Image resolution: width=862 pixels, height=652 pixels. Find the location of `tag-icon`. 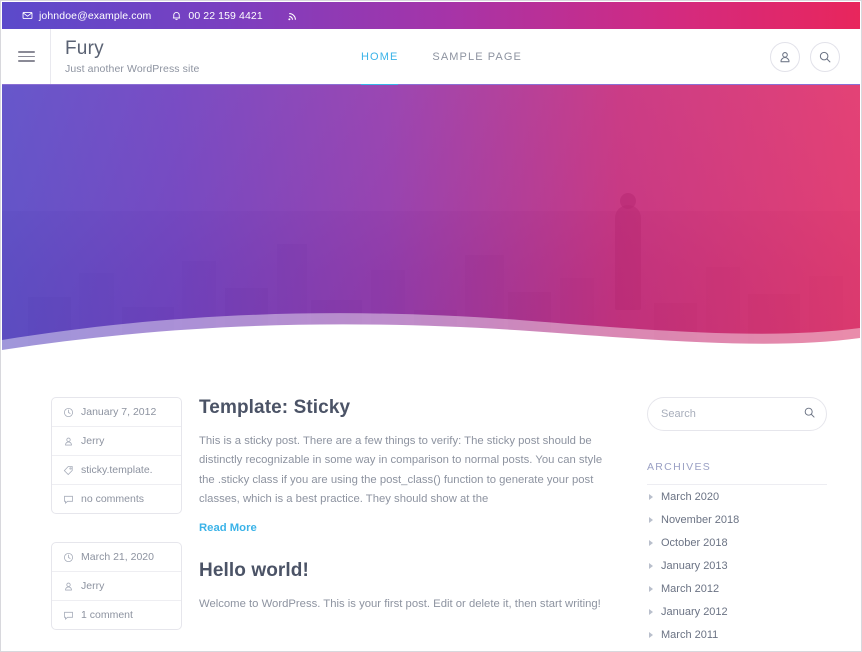

tag-icon is located at coordinates (68, 470).